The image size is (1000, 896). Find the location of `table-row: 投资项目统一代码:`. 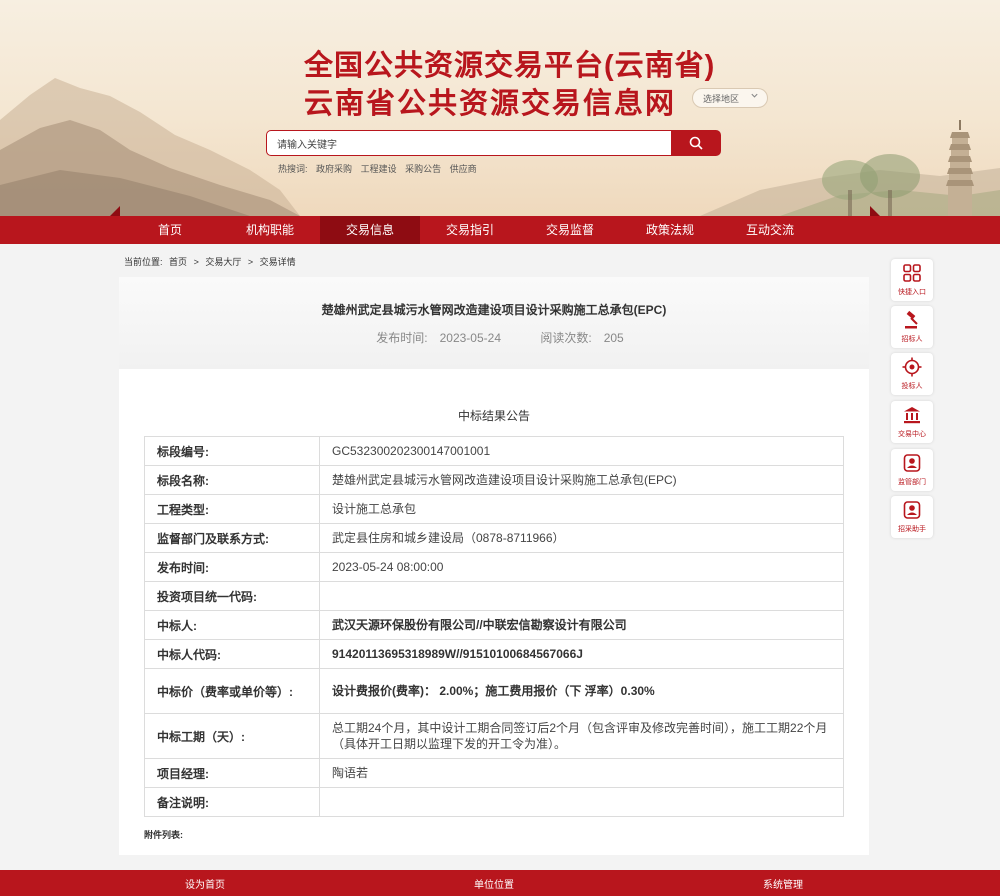

table-row: 投资项目统一代码: is located at coordinates (494, 596).